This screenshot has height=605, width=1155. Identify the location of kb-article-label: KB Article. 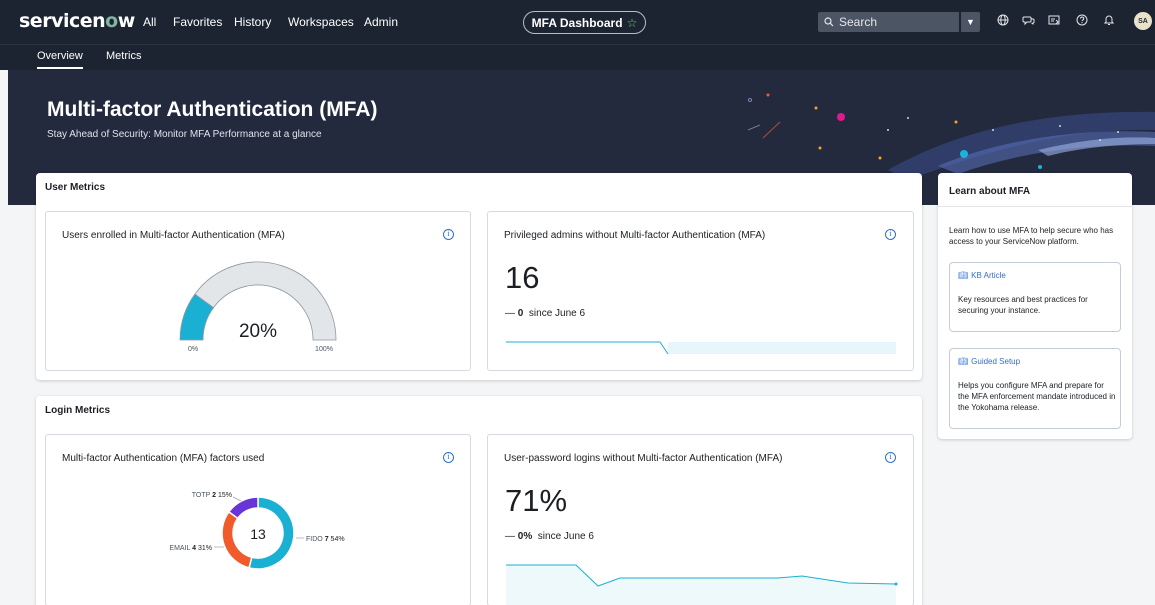
(988, 275).